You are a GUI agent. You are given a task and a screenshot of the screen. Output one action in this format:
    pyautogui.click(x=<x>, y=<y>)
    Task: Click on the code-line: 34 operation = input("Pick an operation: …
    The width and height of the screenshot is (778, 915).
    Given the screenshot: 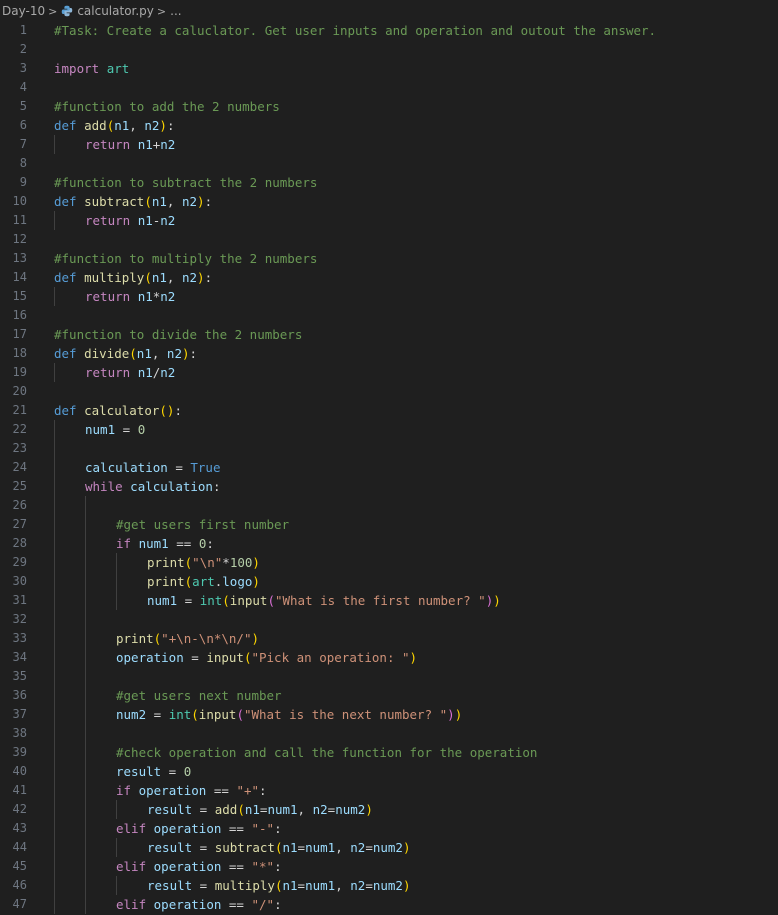 What is the action you would take?
    pyautogui.click(x=389, y=657)
    